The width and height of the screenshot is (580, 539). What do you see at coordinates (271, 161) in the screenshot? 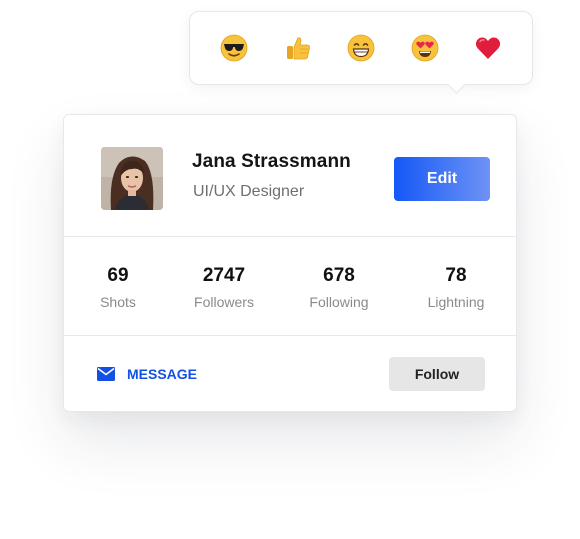
I see `profile-name: Jana Strassmann` at bounding box center [271, 161].